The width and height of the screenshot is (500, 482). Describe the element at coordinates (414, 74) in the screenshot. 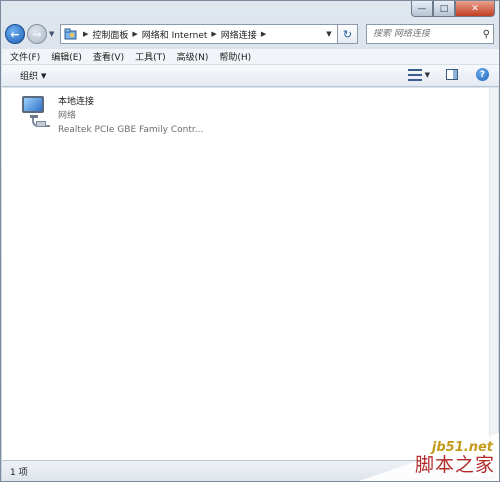

I see `change-view-icon` at that location.